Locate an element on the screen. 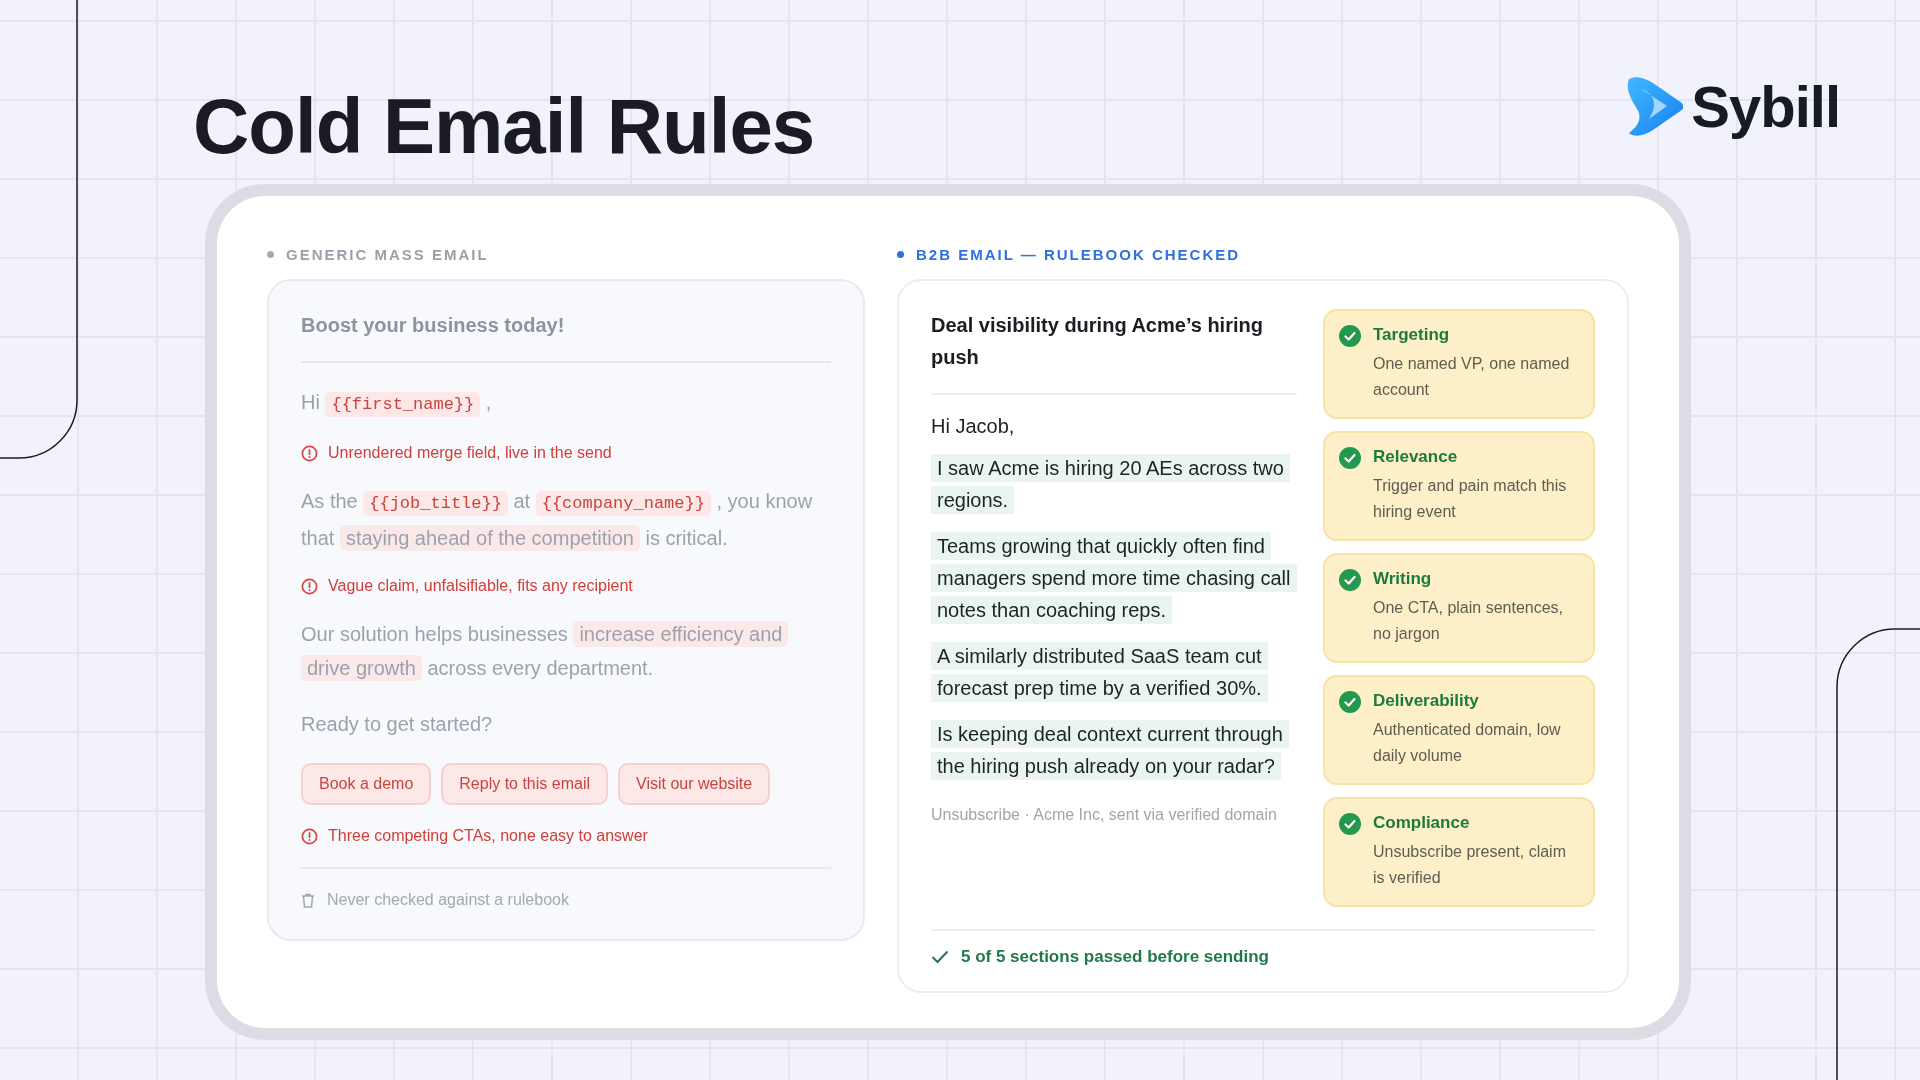  check-icon is located at coordinates (940, 957).